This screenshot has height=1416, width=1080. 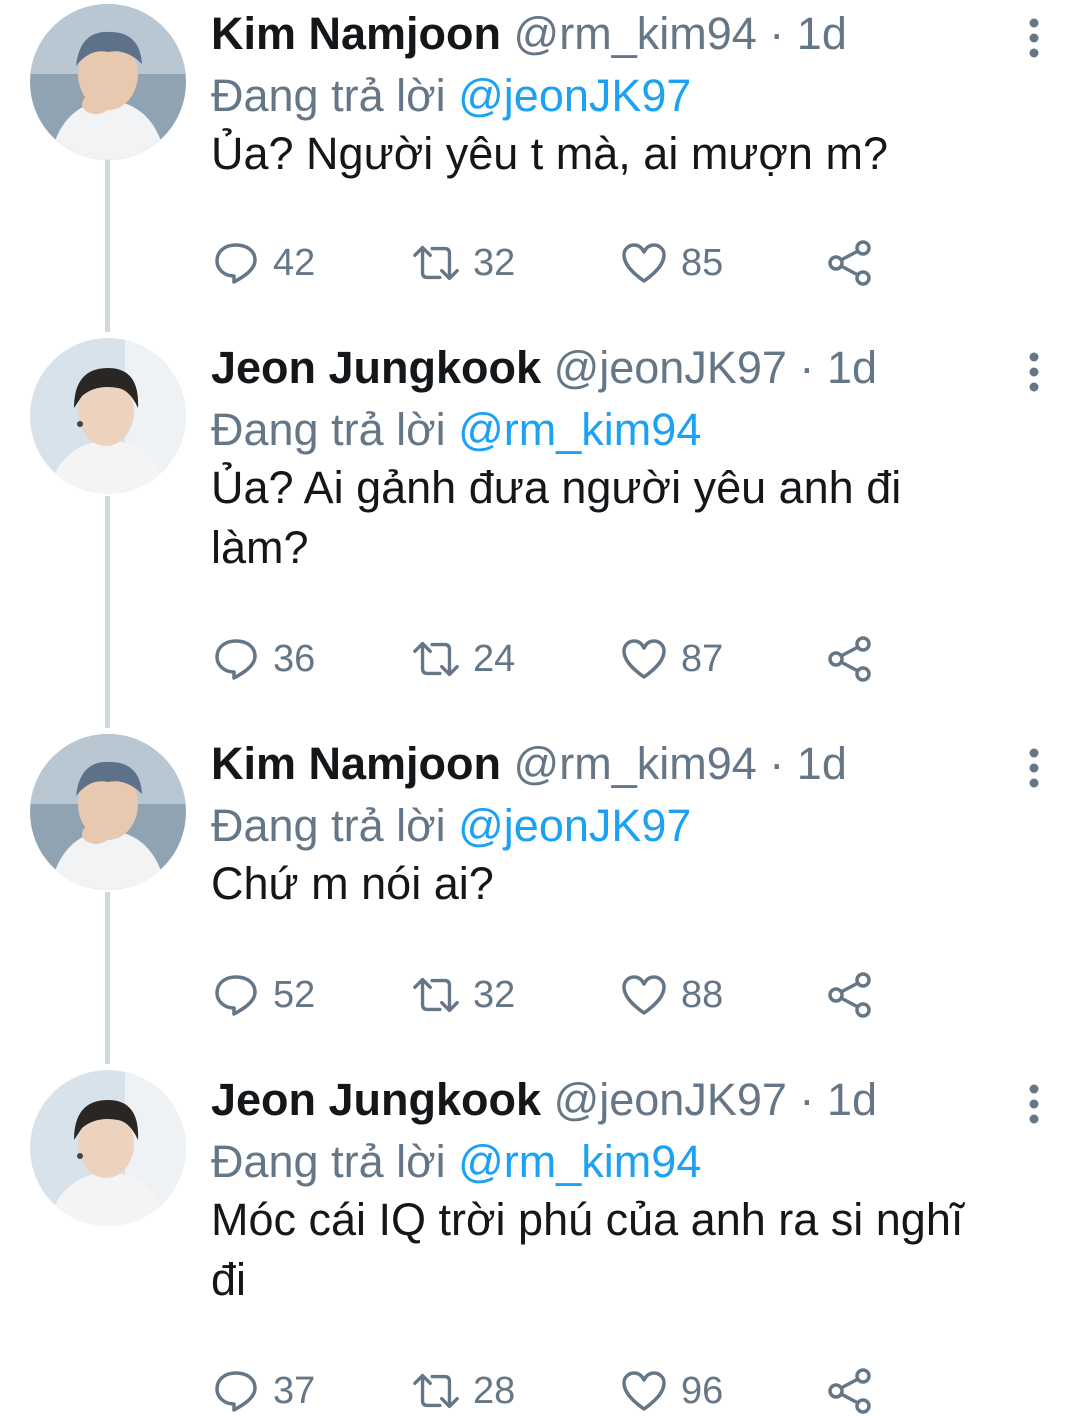 I want to click on retweet-button: 28, so click(x=463, y=1391).